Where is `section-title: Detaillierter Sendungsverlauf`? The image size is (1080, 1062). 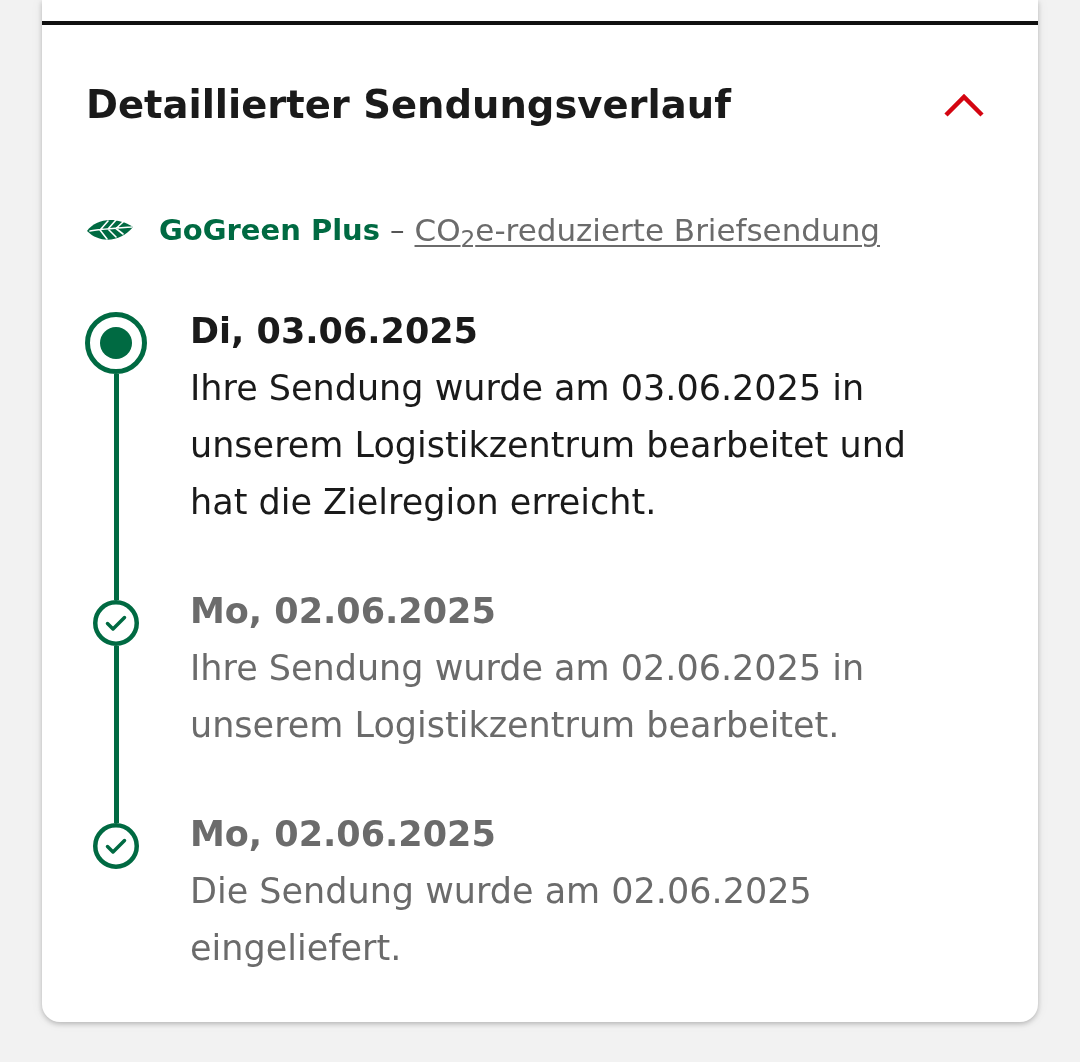
section-title: Detaillierter Sendungsverlauf is located at coordinates (408, 105).